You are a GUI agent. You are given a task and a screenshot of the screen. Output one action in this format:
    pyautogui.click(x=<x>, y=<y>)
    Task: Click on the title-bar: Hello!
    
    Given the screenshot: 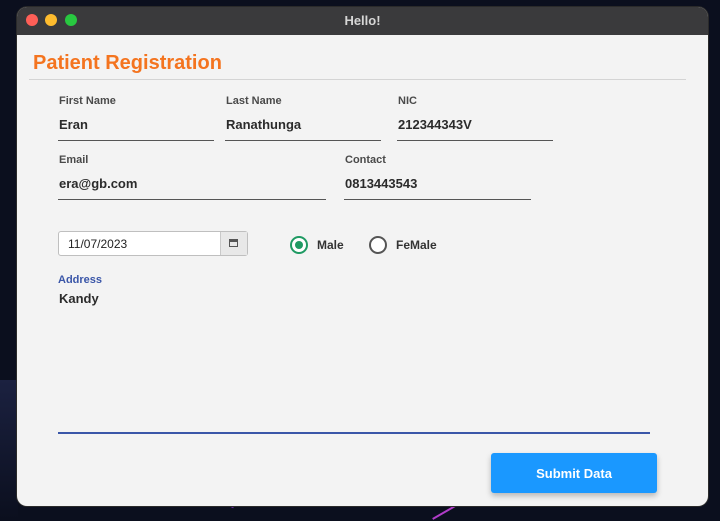 What is the action you would take?
    pyautogui.click(x=362, y=21)
    